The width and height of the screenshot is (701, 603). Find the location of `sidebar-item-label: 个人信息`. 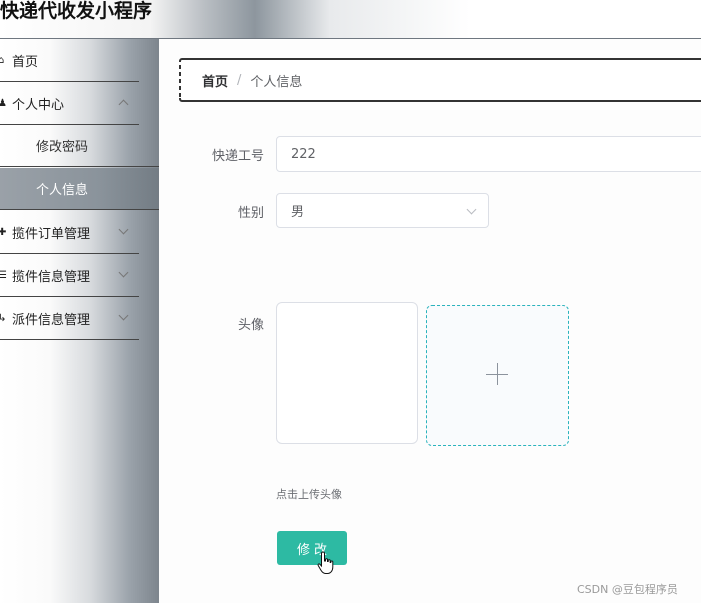

sidebar-item-label: 个人信息 is located at coordinates (62, 190).